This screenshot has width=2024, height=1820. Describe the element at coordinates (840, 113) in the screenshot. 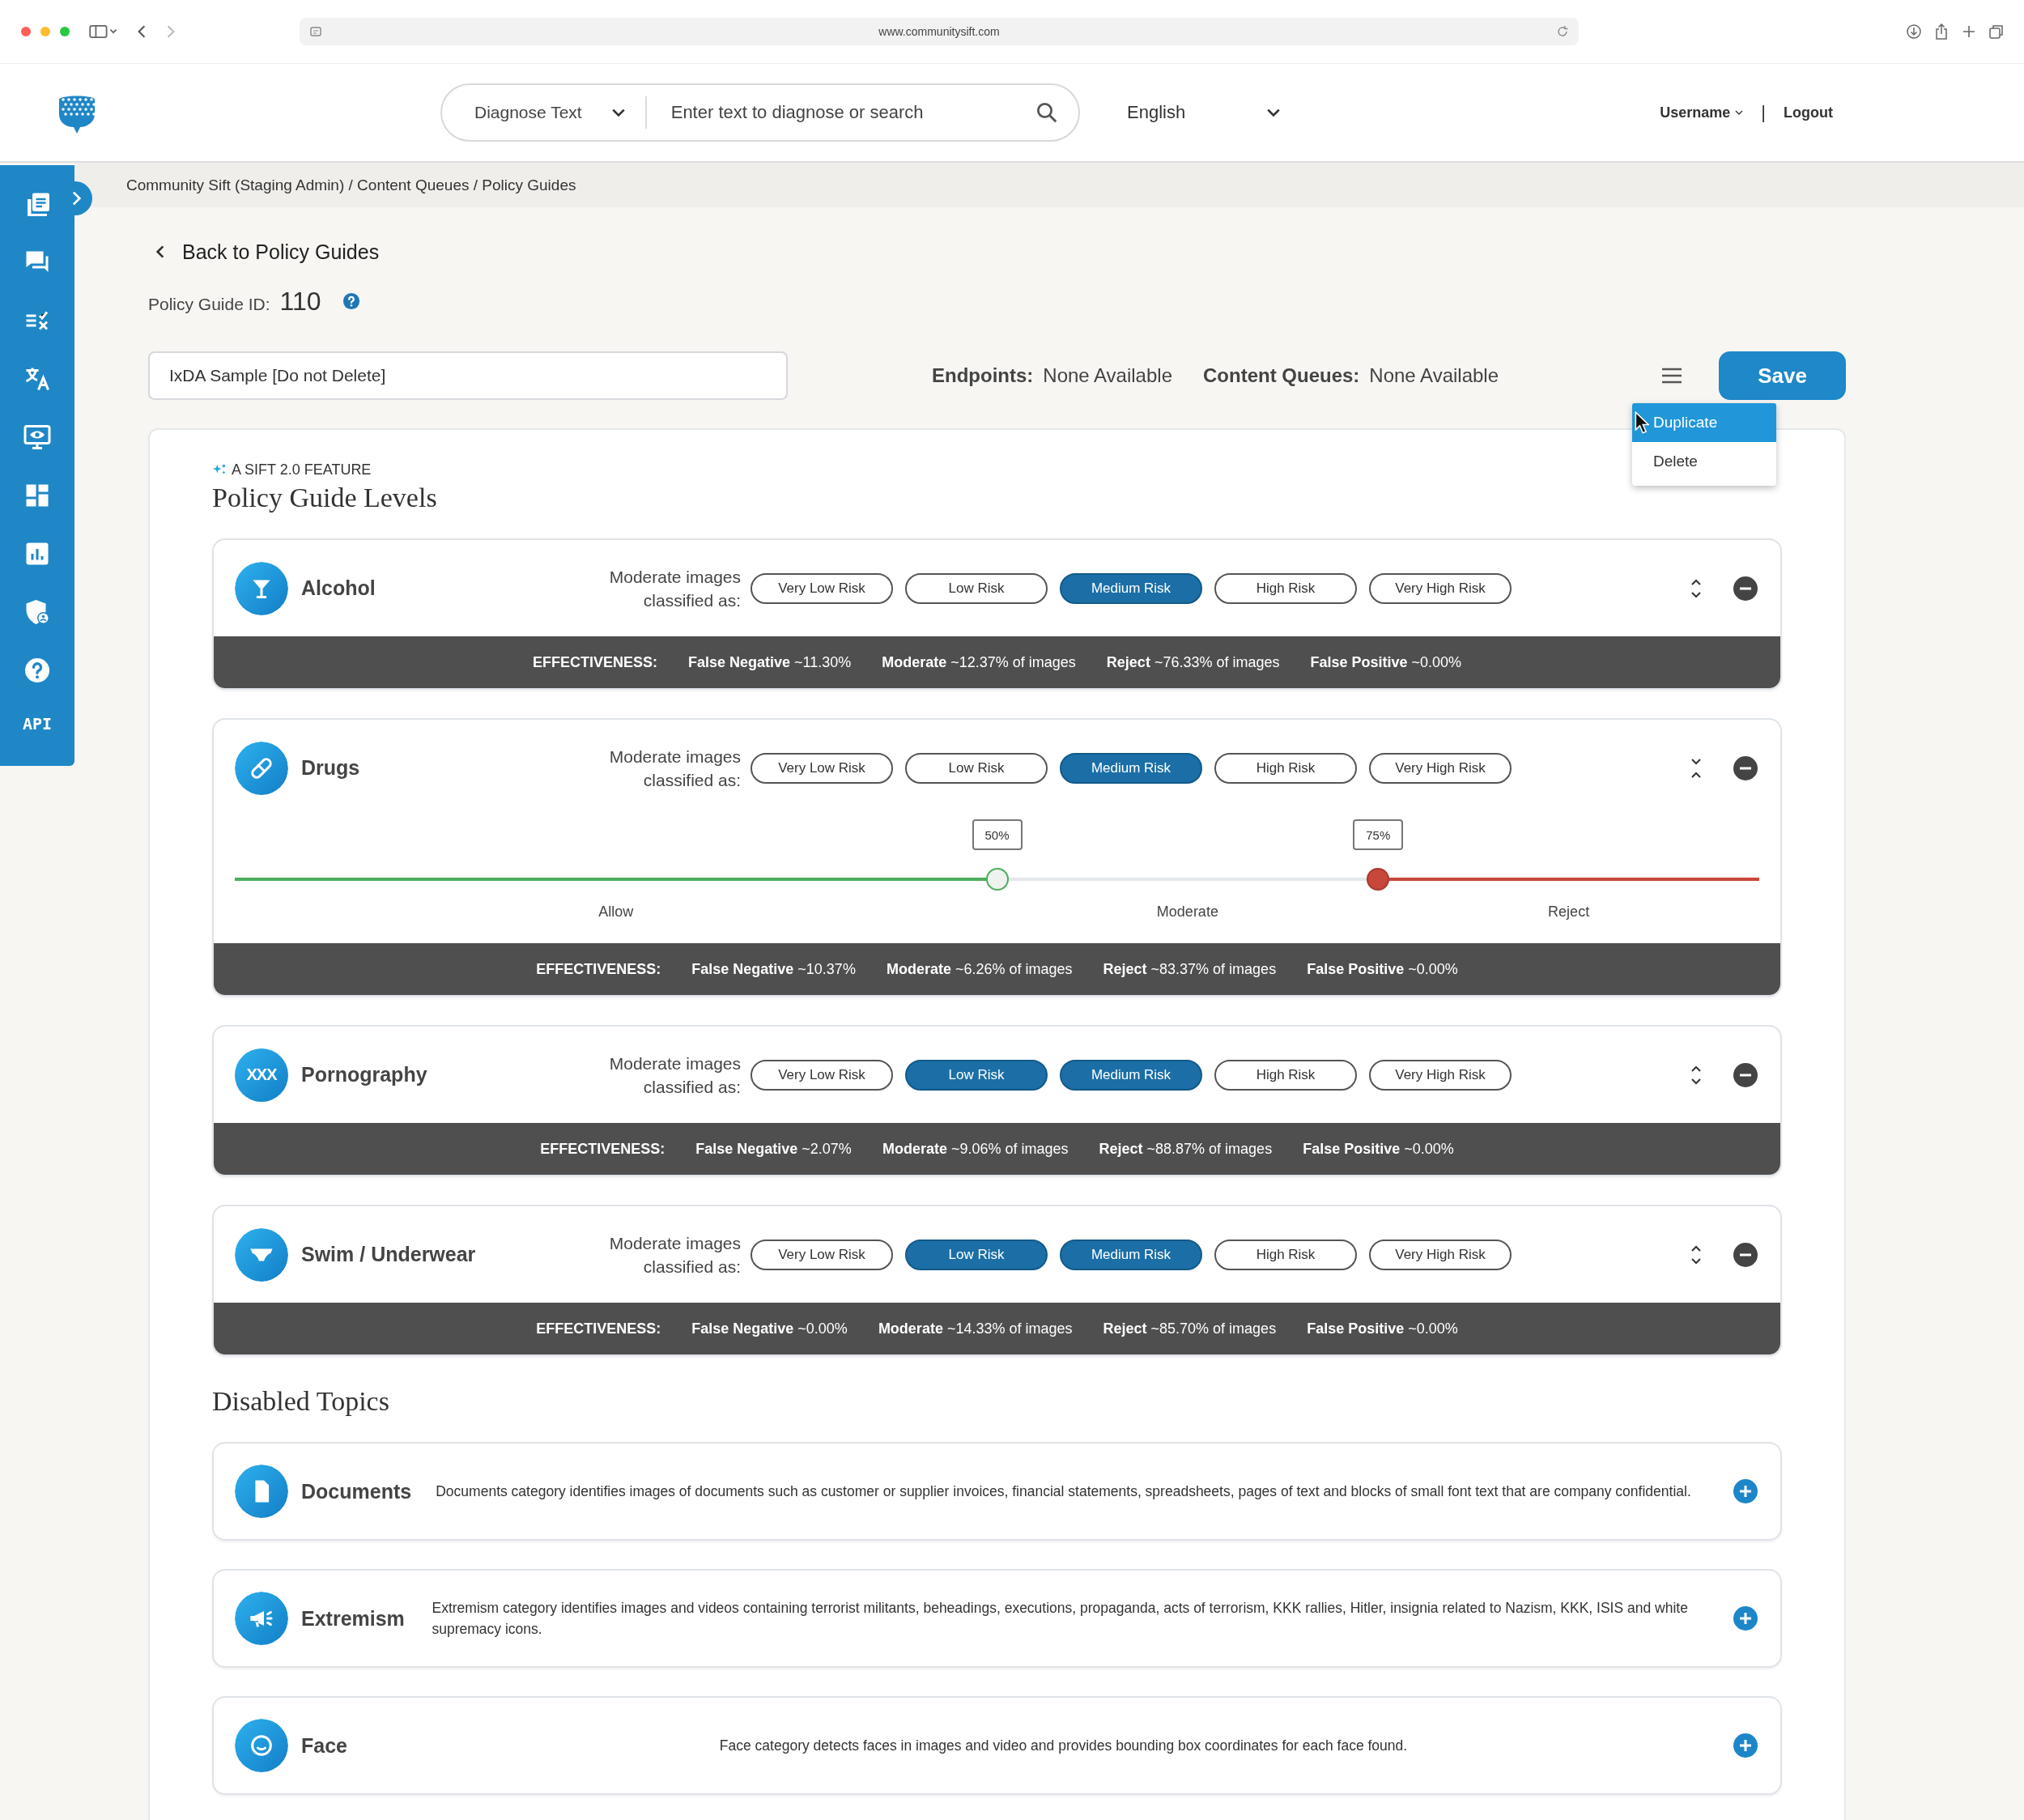

I see `search-field: Enter text to diagnose or search` at that location.